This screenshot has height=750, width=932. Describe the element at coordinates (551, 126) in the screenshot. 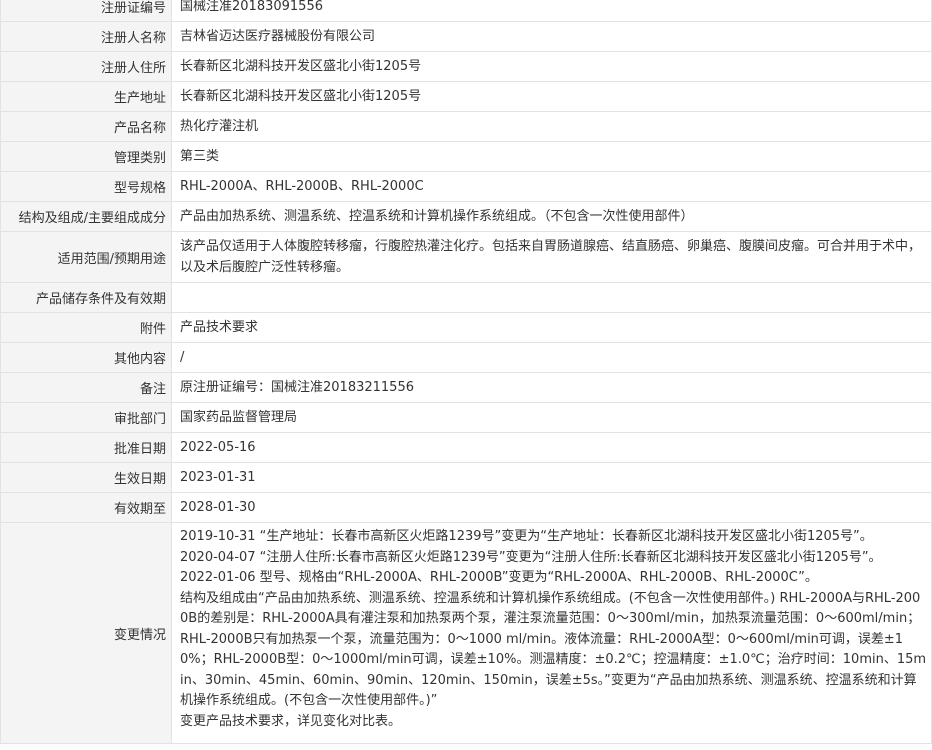

I see `field-value: 热化疗灌注机` at that location.